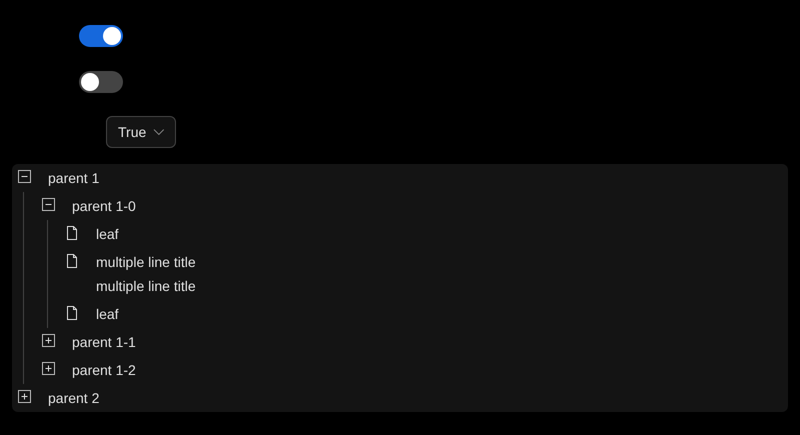 The height and width of the screenshot is (435, 800). Describe the element at coordinates (74, 398) in the screenshot. I see `tree-node-title: parent 2` at that location.